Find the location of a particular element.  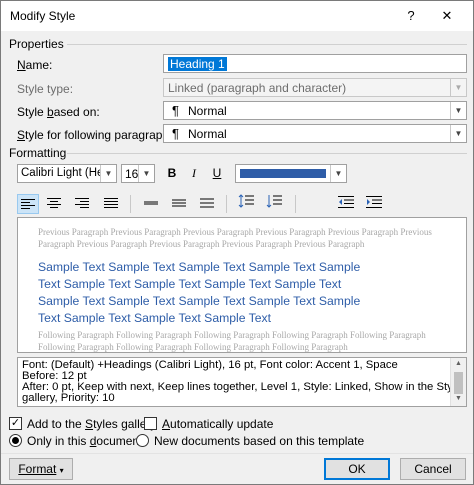

help-button: ? is located at coordinates (411, 16).